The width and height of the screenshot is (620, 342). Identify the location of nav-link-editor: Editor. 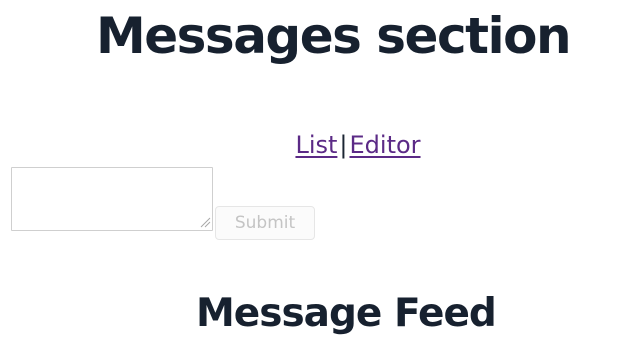
(385, 145).